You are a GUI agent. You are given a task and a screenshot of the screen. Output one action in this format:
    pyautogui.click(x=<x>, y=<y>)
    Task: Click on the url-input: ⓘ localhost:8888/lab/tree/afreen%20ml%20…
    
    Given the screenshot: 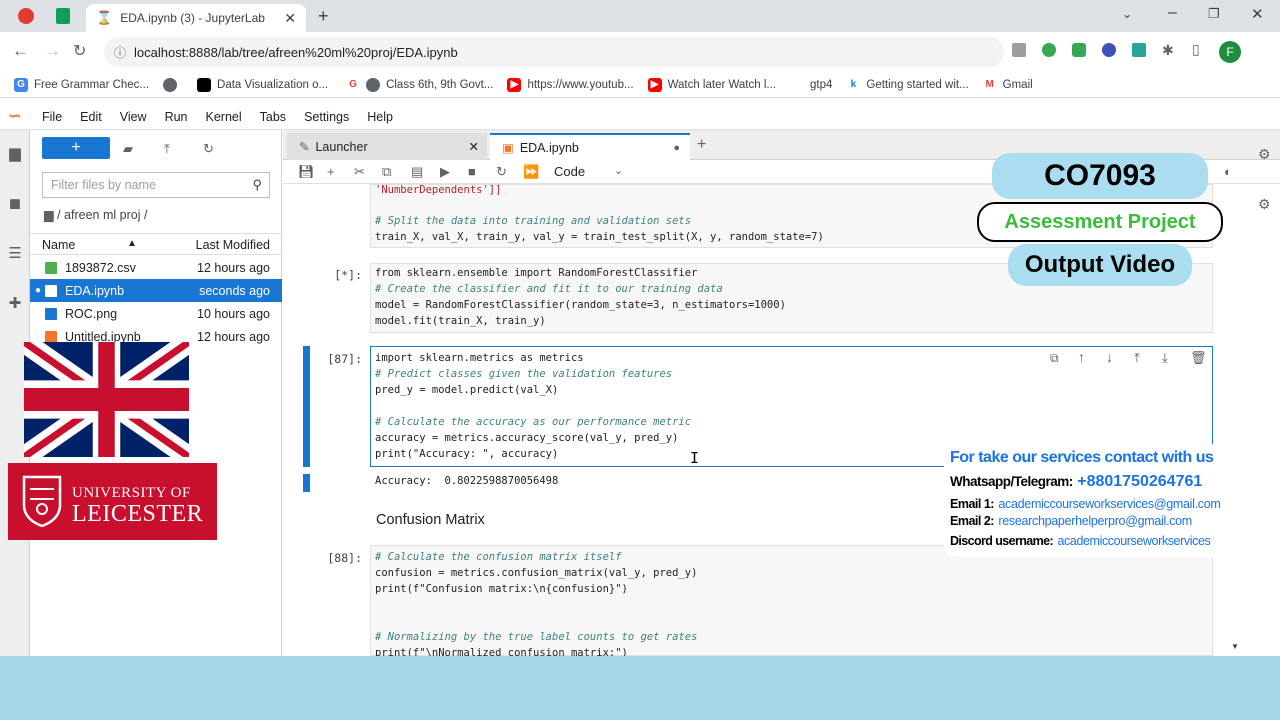 What is the action you would take?
    pyautogui.click(x=554, y=52)
    